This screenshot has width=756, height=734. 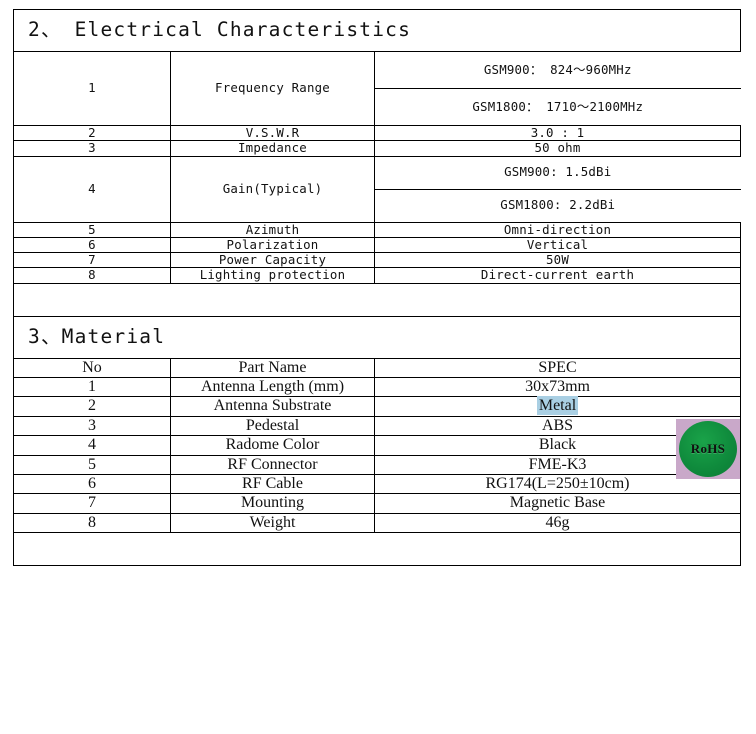 I want to click on row-part-name: Azimuth, so click(x=272, y=229).